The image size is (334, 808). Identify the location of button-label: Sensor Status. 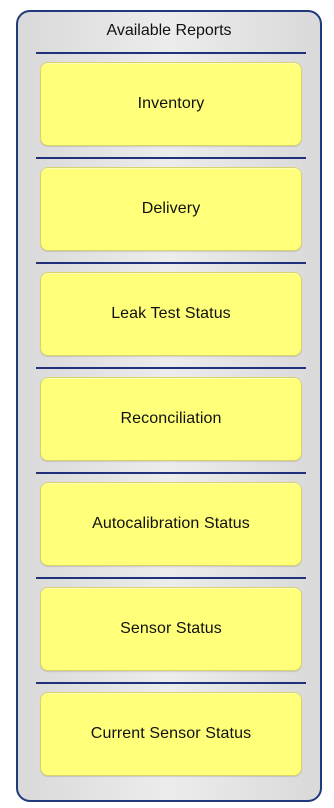
(171, 628).